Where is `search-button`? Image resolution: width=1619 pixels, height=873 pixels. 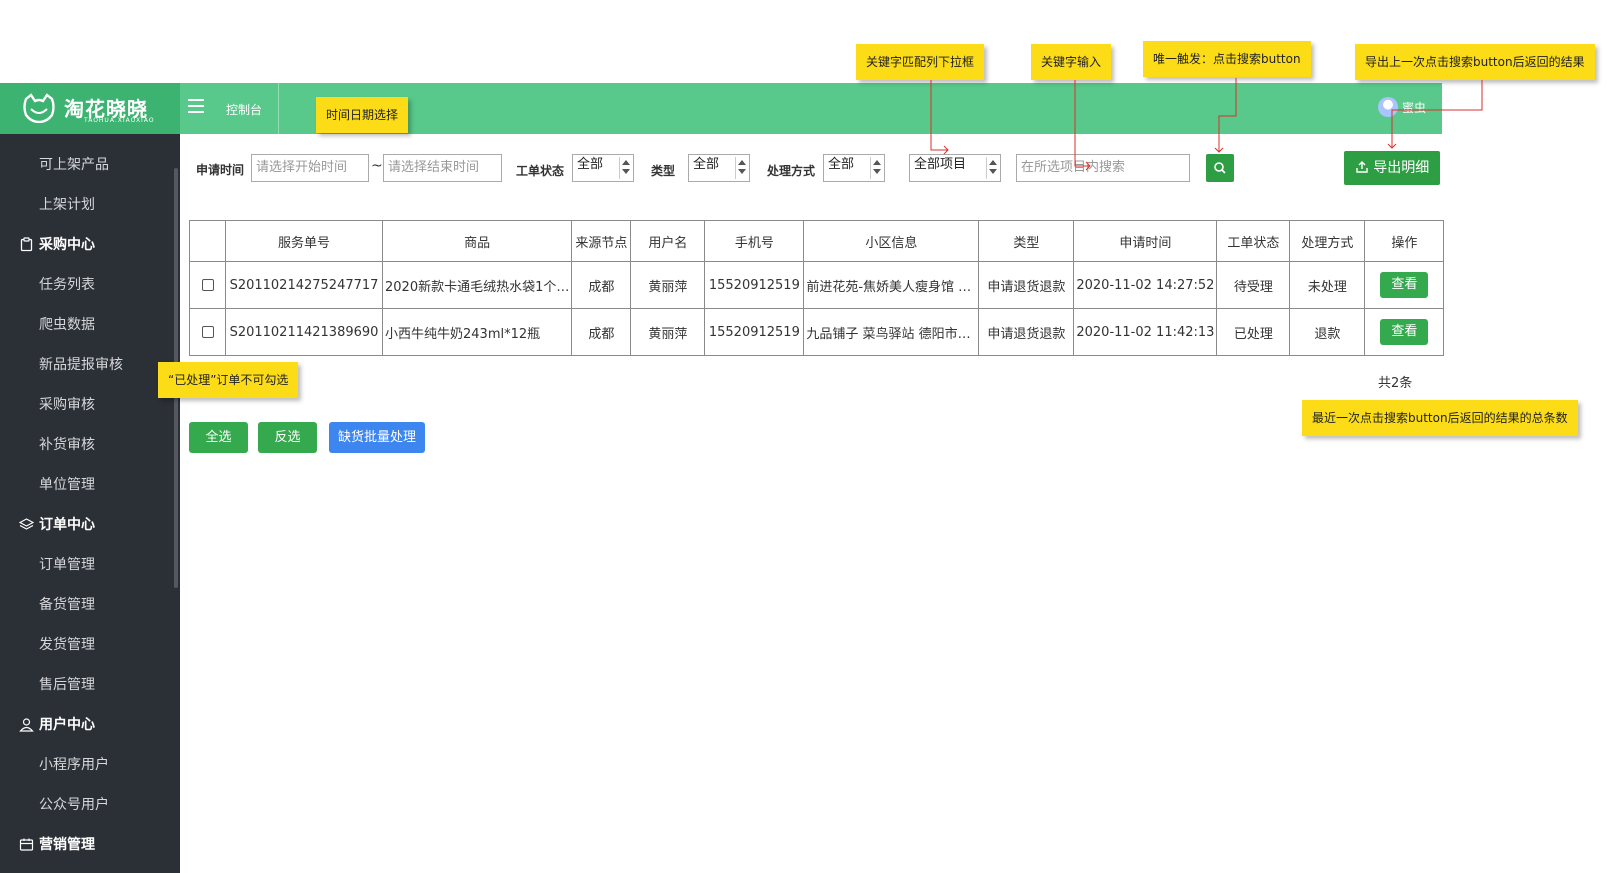
search-button is located at coordinates (1220, 168).